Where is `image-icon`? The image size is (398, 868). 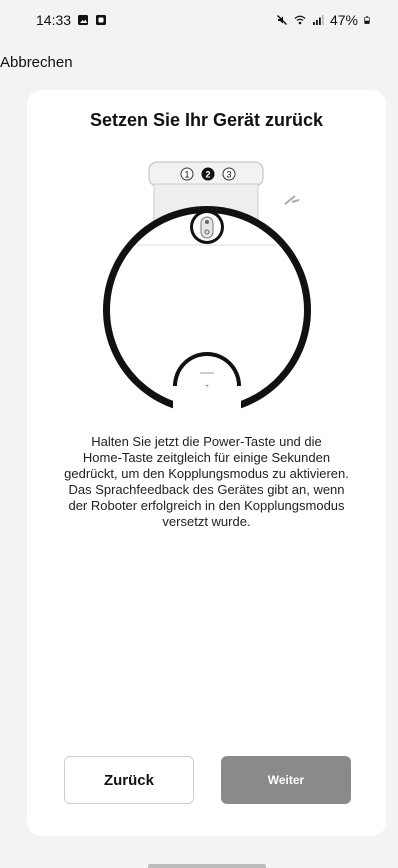
image-icon is located at coordinates (83, 20).